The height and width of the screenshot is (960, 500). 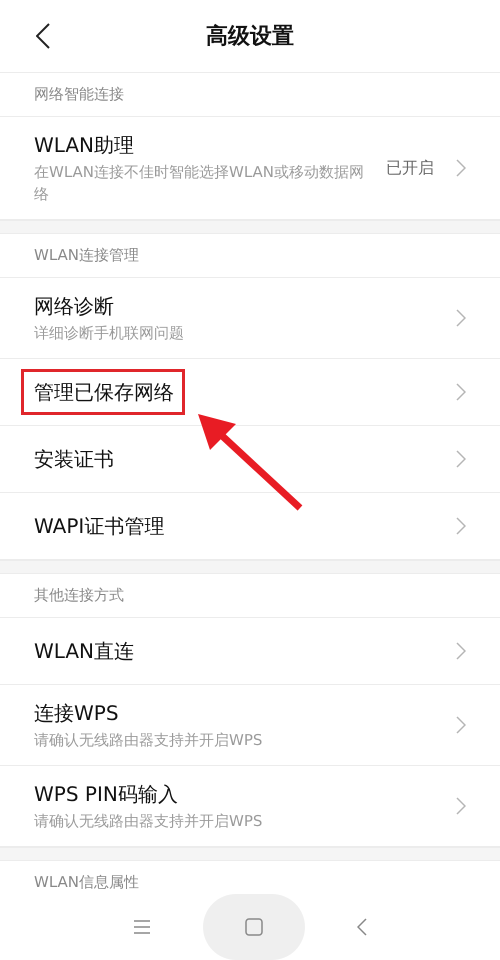 What do you see at coordinates (87, 255) in the screenshot?
I see `section-header: WLAN连接管理` at bounding box center [87, 255].